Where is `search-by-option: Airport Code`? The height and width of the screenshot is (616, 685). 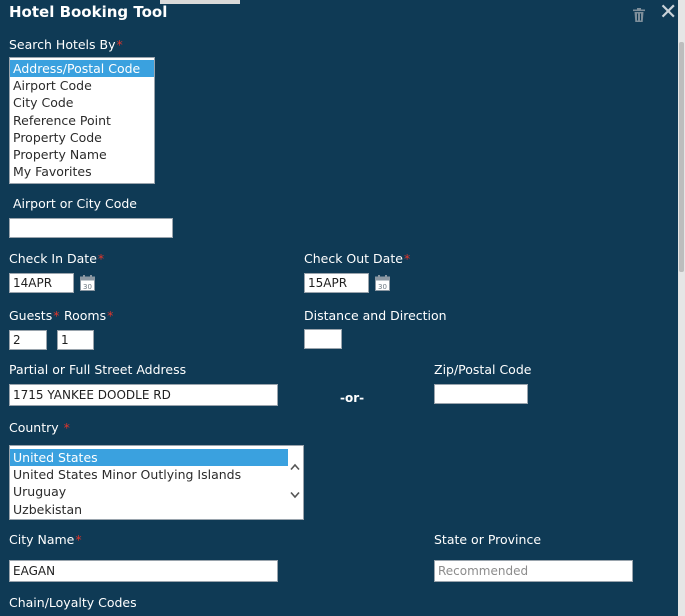 search-by-option: Airport Code is located at coordinates (82, 85).